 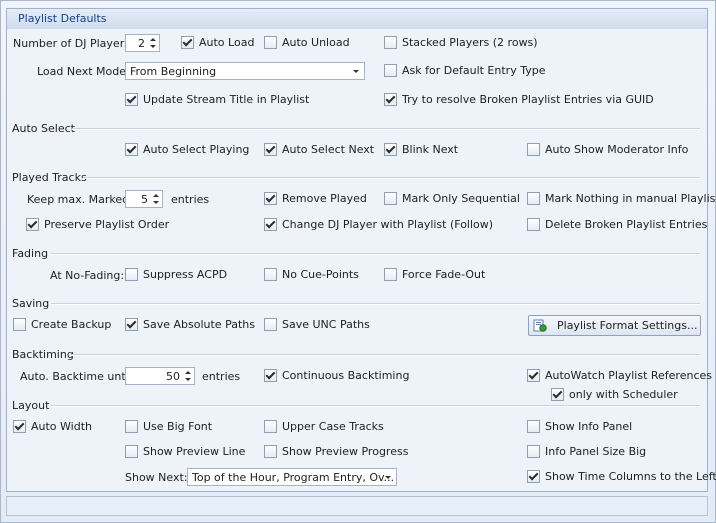 I want to click on remove-played-label: Remove Played, so click(x=324, y=198).